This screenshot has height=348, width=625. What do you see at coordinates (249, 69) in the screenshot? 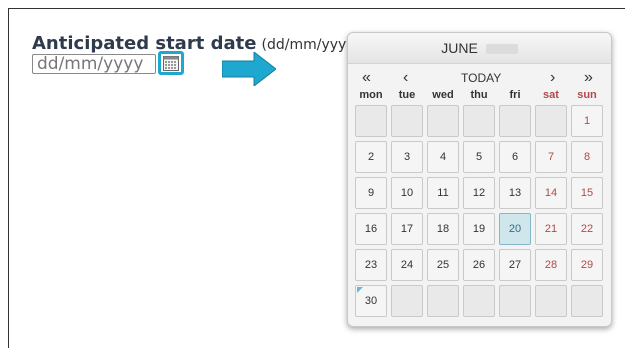
I see `arrow-right-icon` at bounding box center [249, 69].